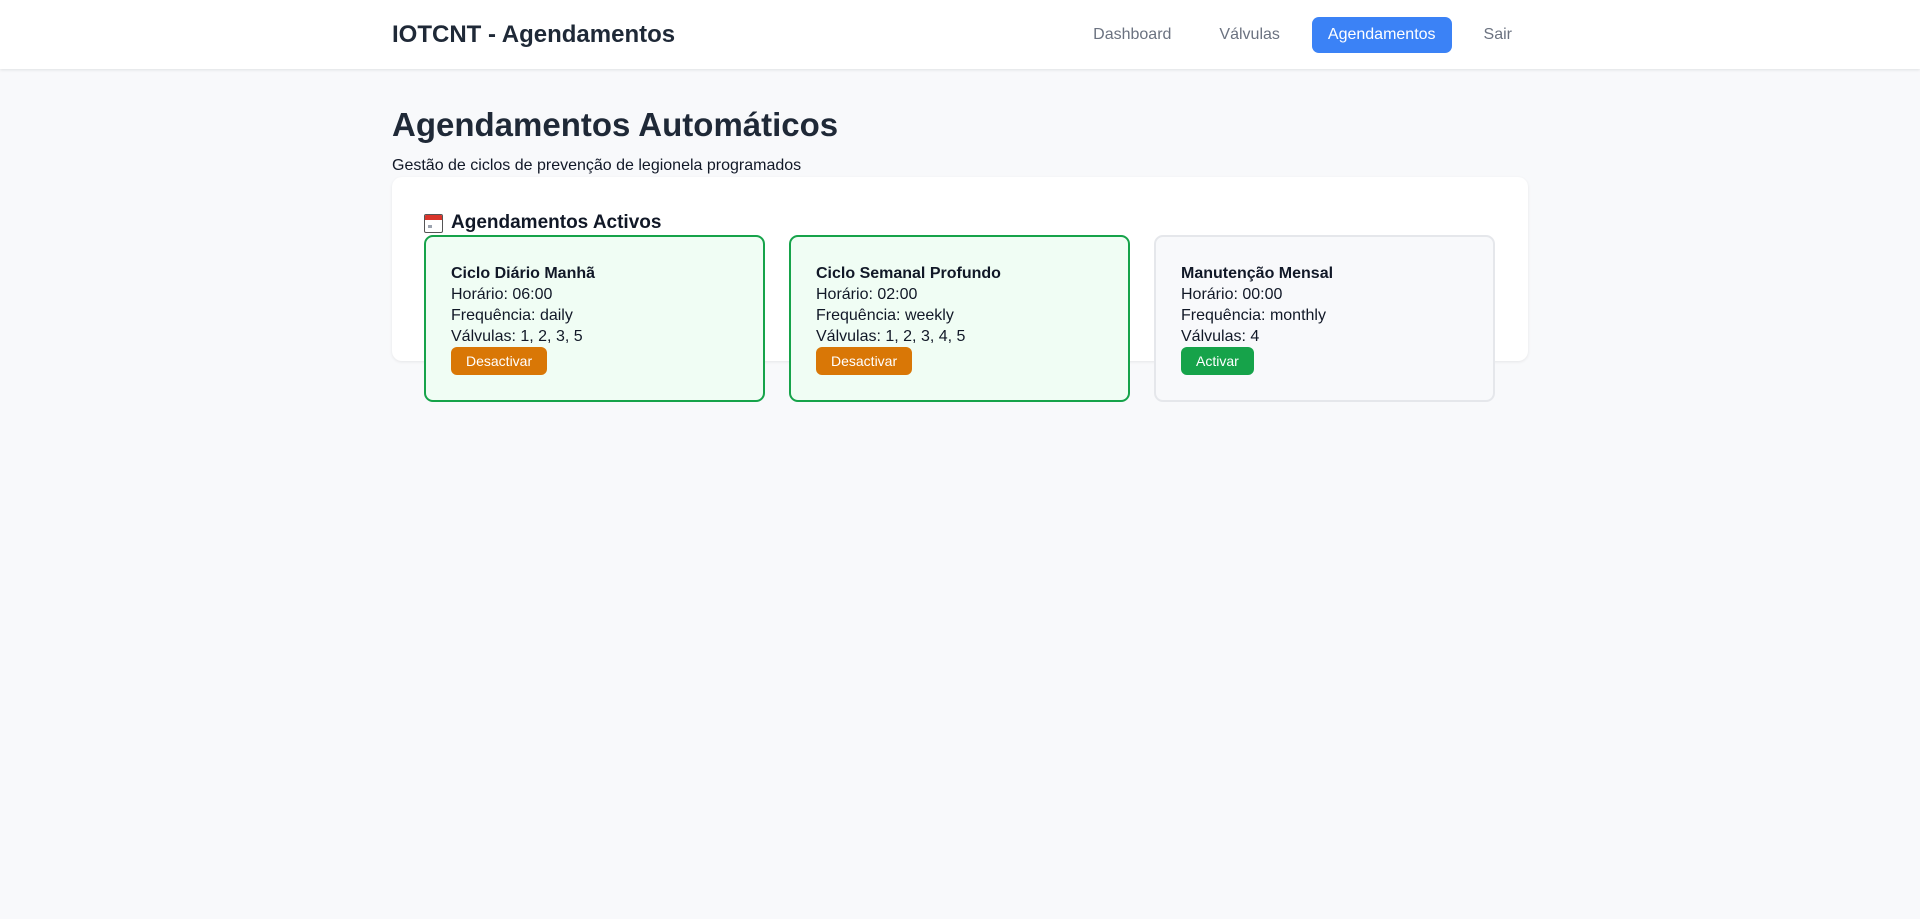 The image size is (1920, 919). I want to click on schedule-name: Ciclo Semanal Profundo, so click(908, 273).